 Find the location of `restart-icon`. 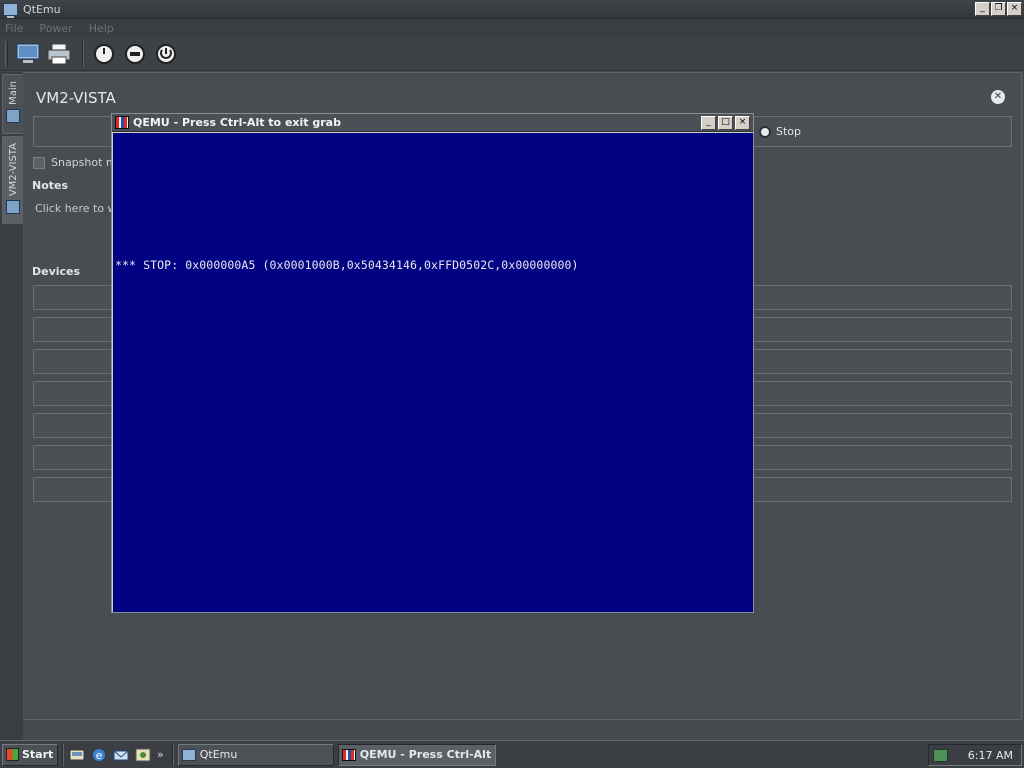

restart-icon is located at coordinates (166, 54).